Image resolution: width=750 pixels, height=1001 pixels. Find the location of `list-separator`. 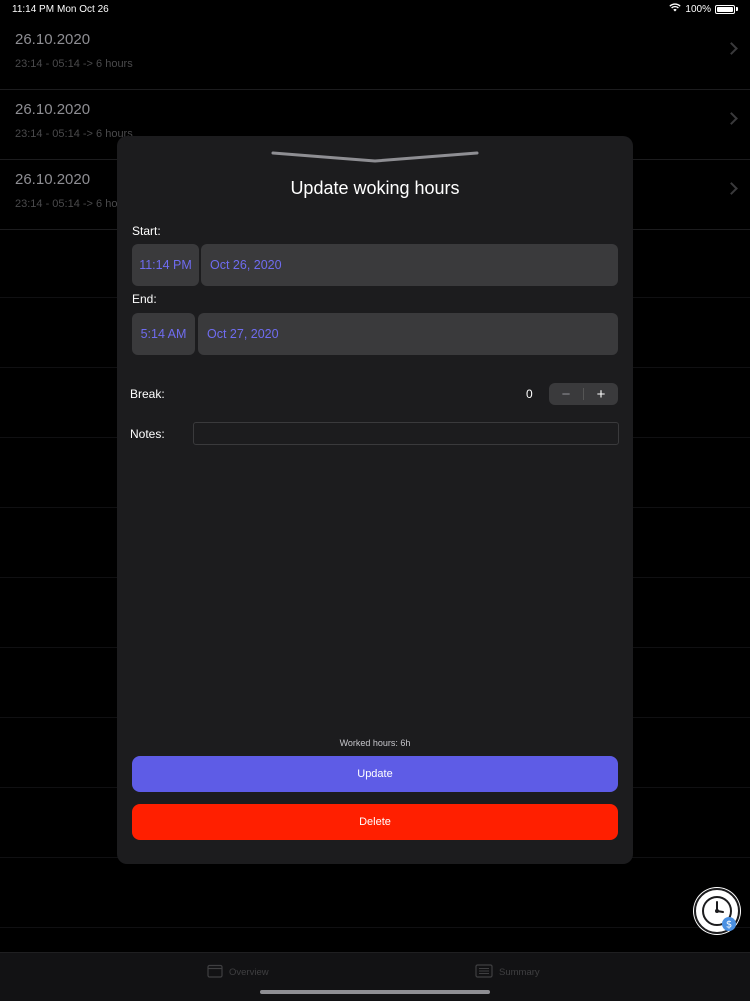

list-separator is located at coordinates (375, 927).